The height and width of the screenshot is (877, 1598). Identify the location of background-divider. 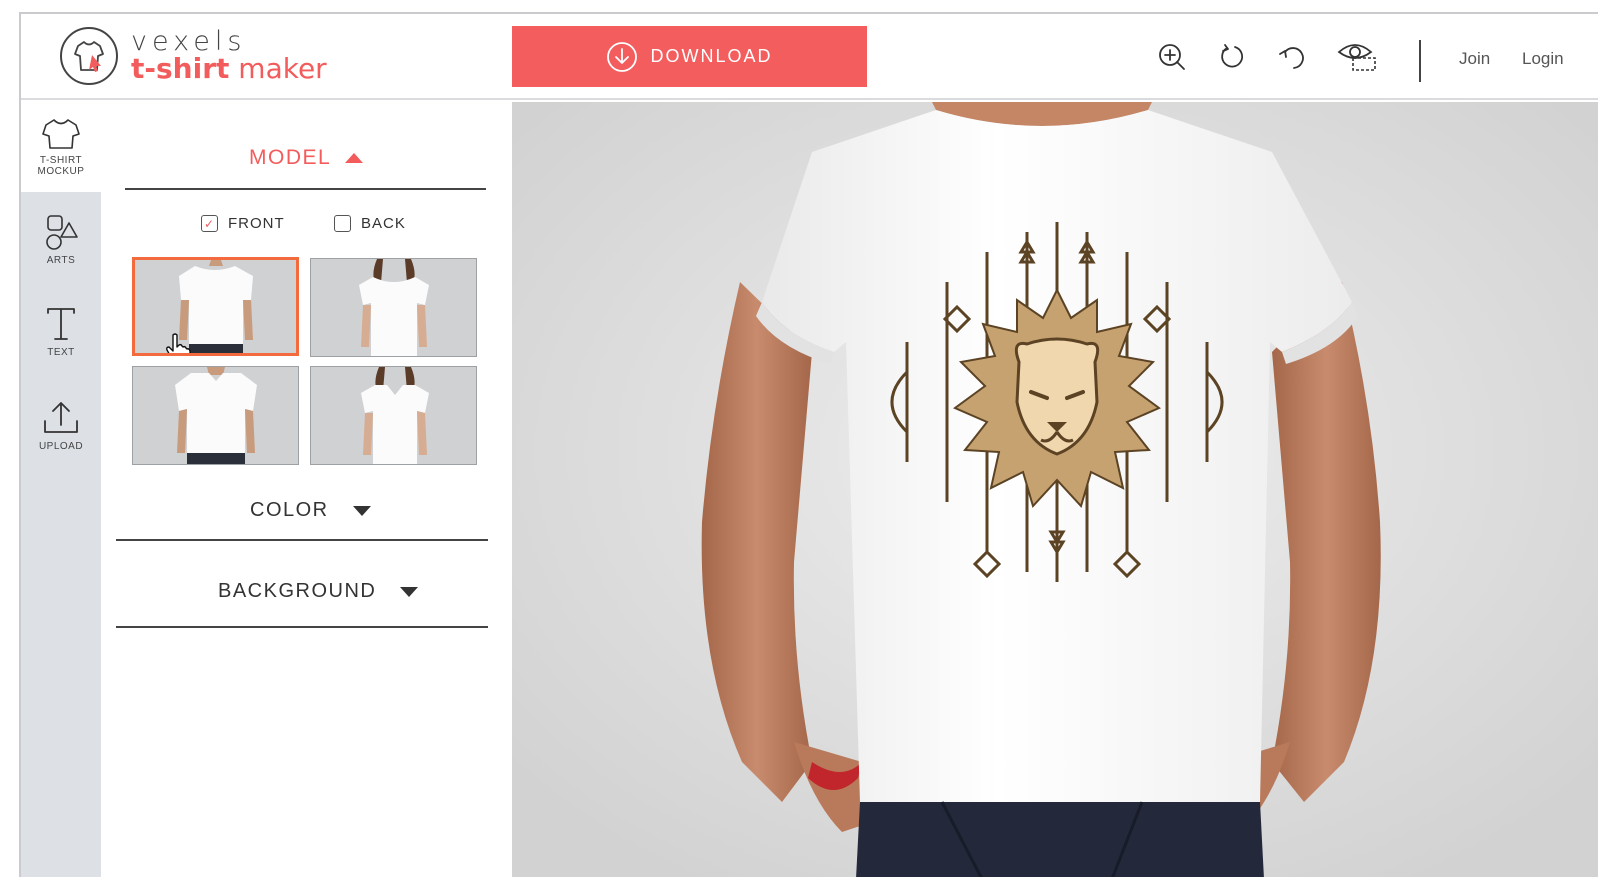
(302, 627).